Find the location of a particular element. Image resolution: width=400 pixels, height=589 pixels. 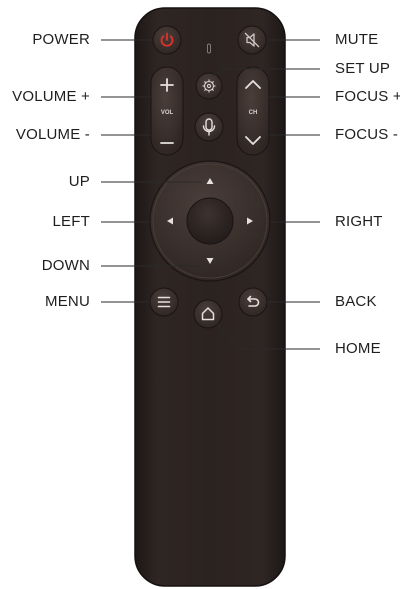

vol-label: VOL is located at coordinates (167, 113).